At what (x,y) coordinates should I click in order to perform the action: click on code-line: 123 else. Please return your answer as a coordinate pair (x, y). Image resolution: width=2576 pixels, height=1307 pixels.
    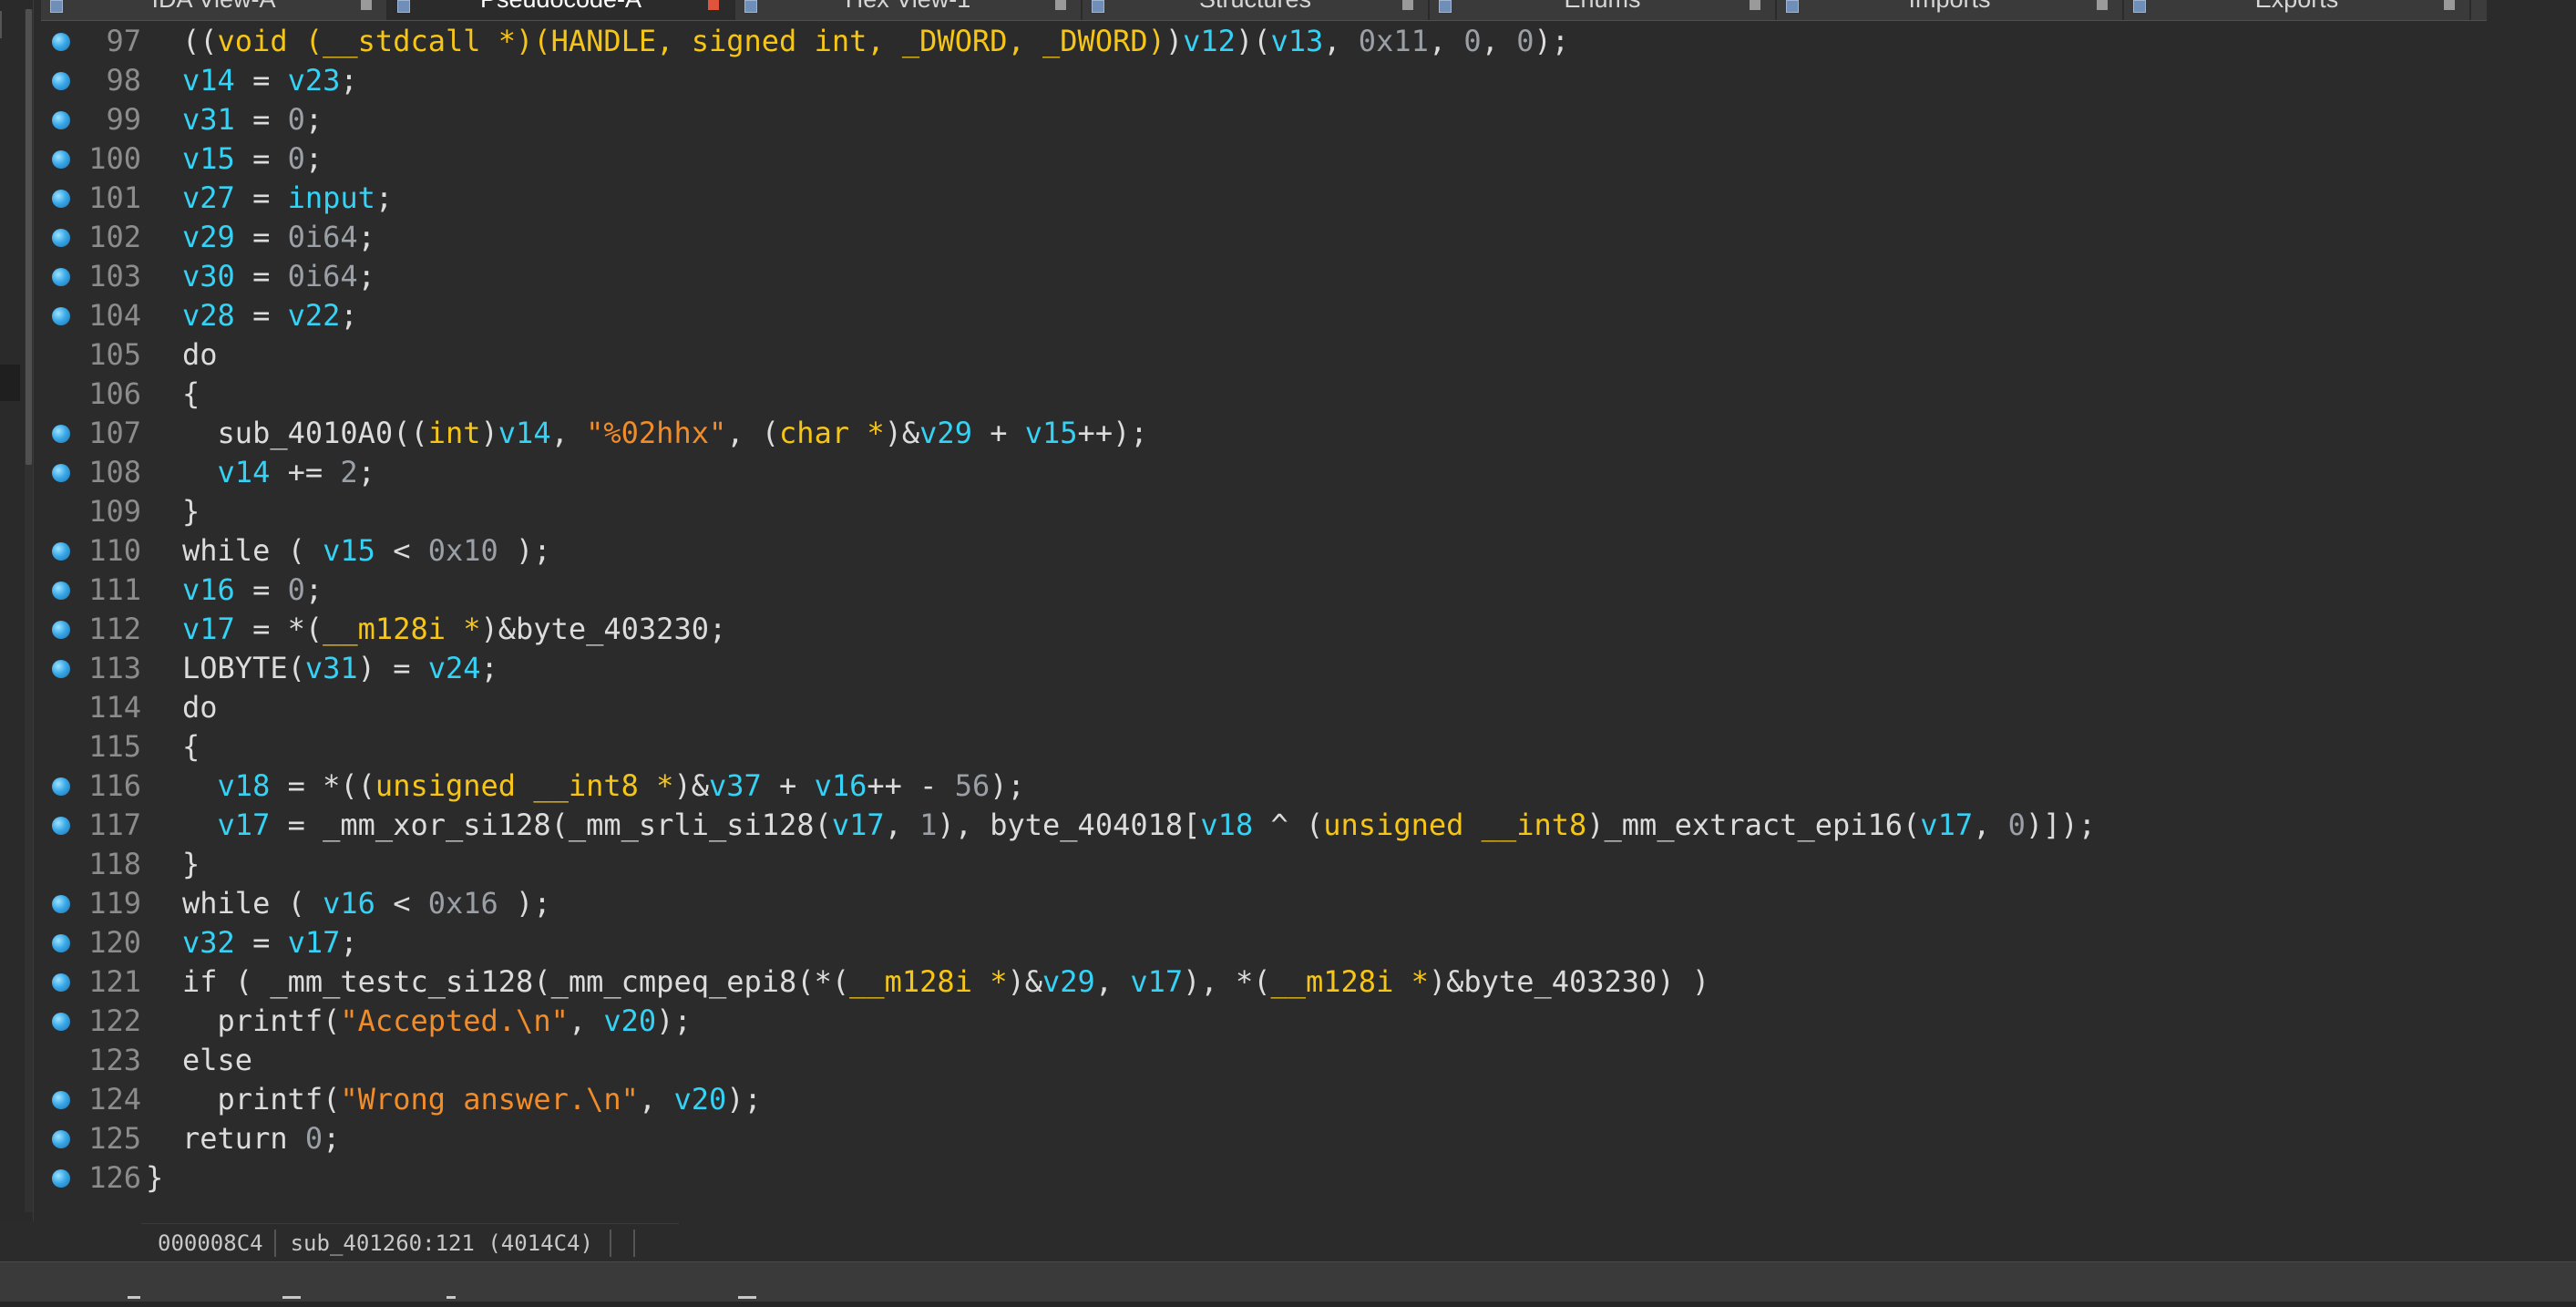
    Looking at the image, I should click on (1298, 1060).